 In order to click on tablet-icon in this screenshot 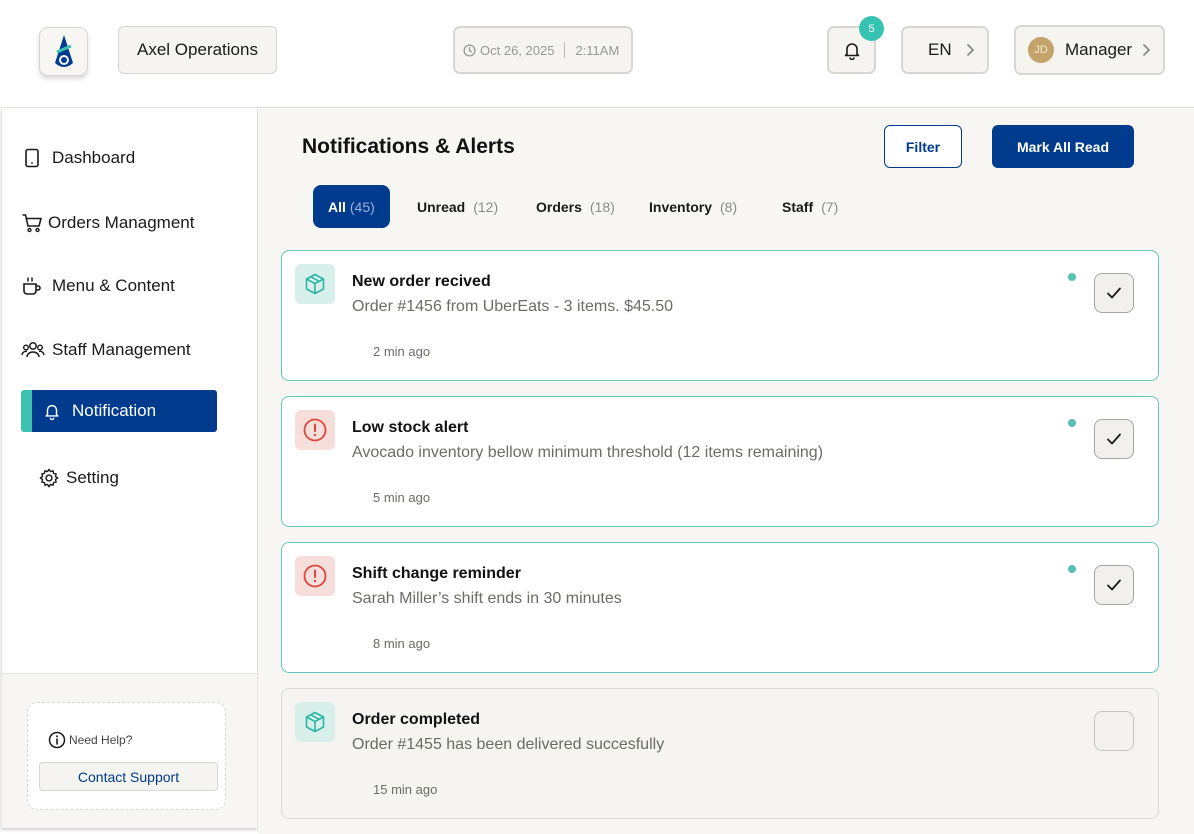, I will do `click(32, 158)`.